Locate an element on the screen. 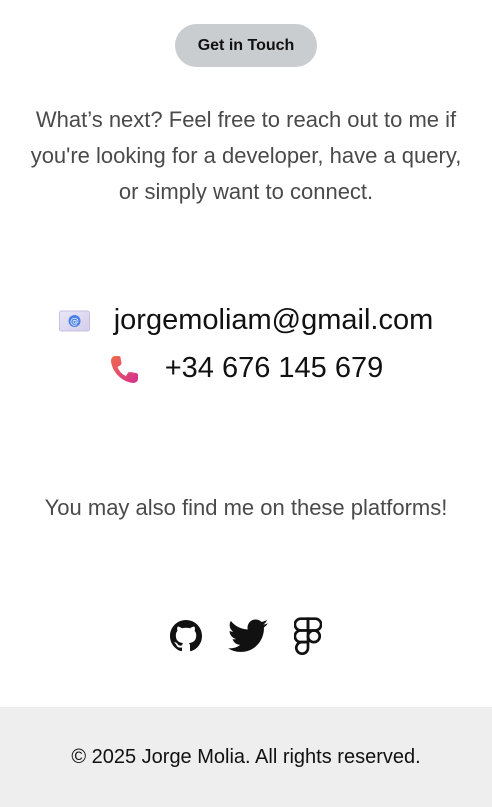 The image size is (492, 807). email-row: @ jorgemoliam@gmail.com is located at coordinates (246, 320).